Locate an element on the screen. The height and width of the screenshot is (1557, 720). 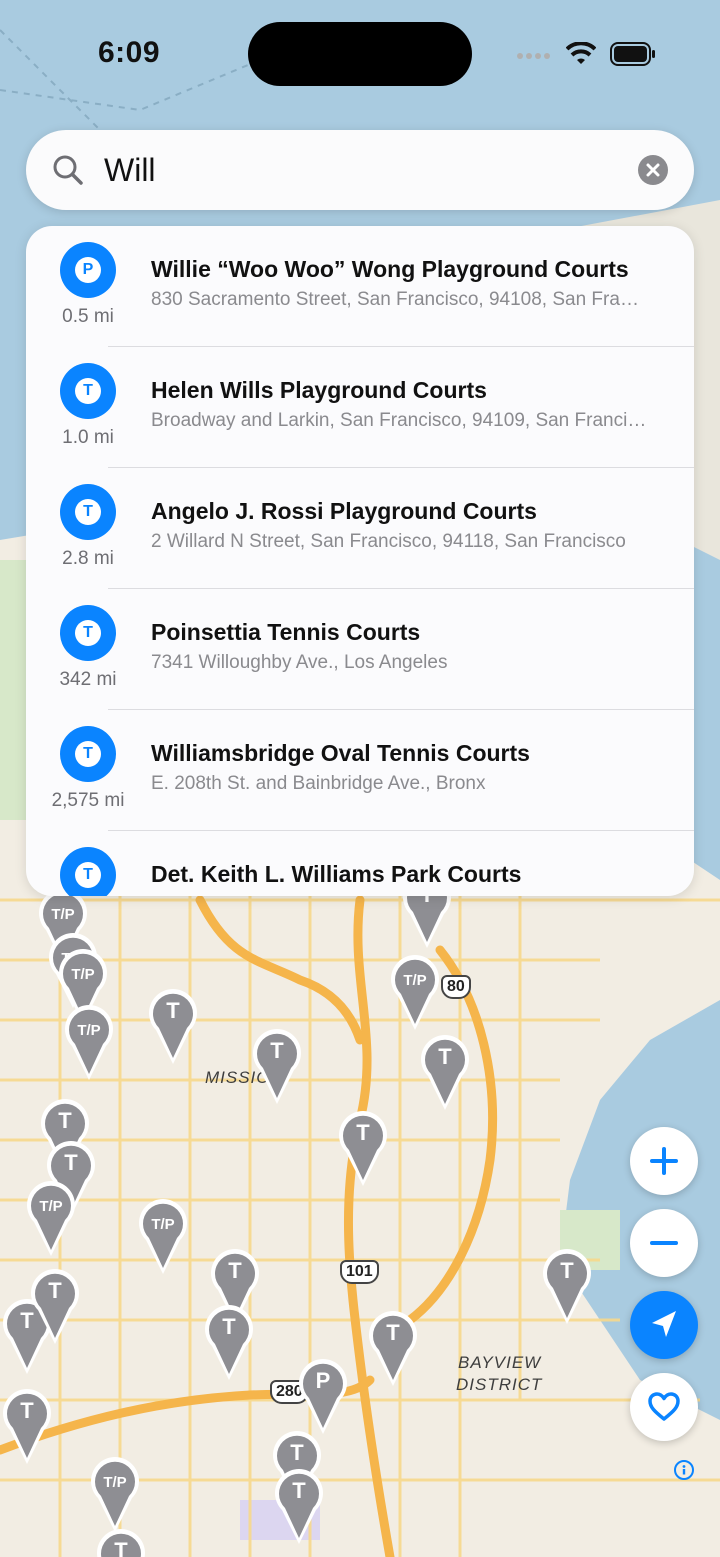
wifi-icon is located at coordinates (581, 56).